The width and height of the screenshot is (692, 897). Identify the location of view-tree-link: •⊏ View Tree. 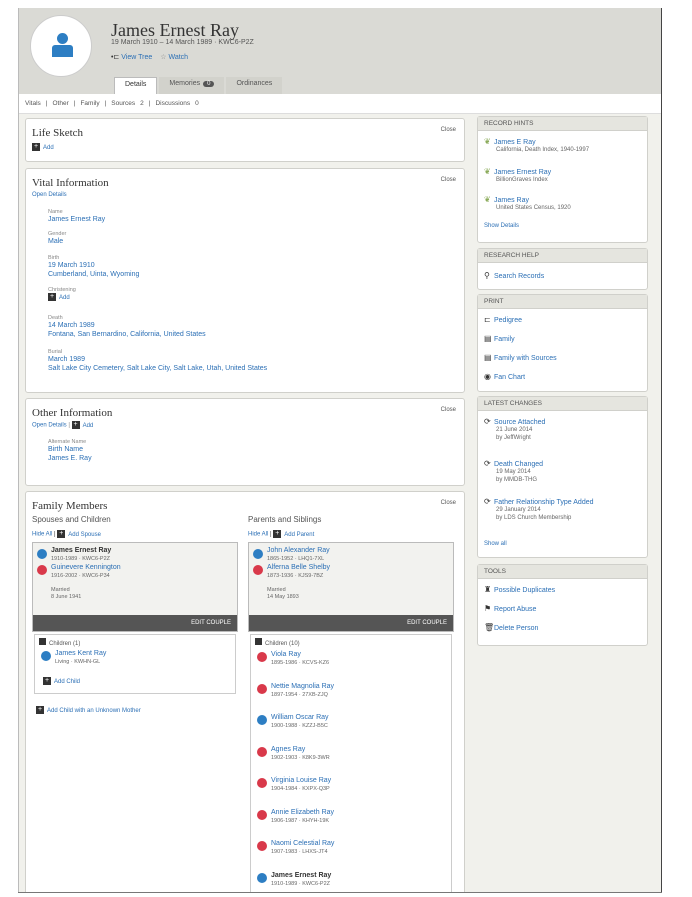
(131, 57).